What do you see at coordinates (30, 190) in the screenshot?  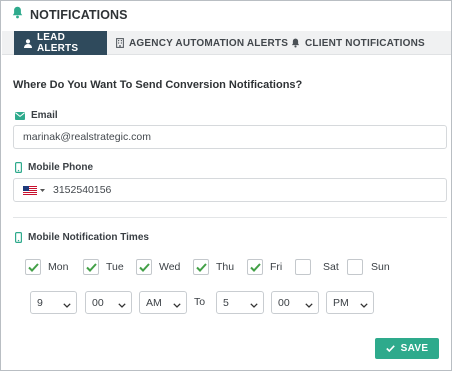 I see `us-flag-icon` at bounding box center [30, 190].